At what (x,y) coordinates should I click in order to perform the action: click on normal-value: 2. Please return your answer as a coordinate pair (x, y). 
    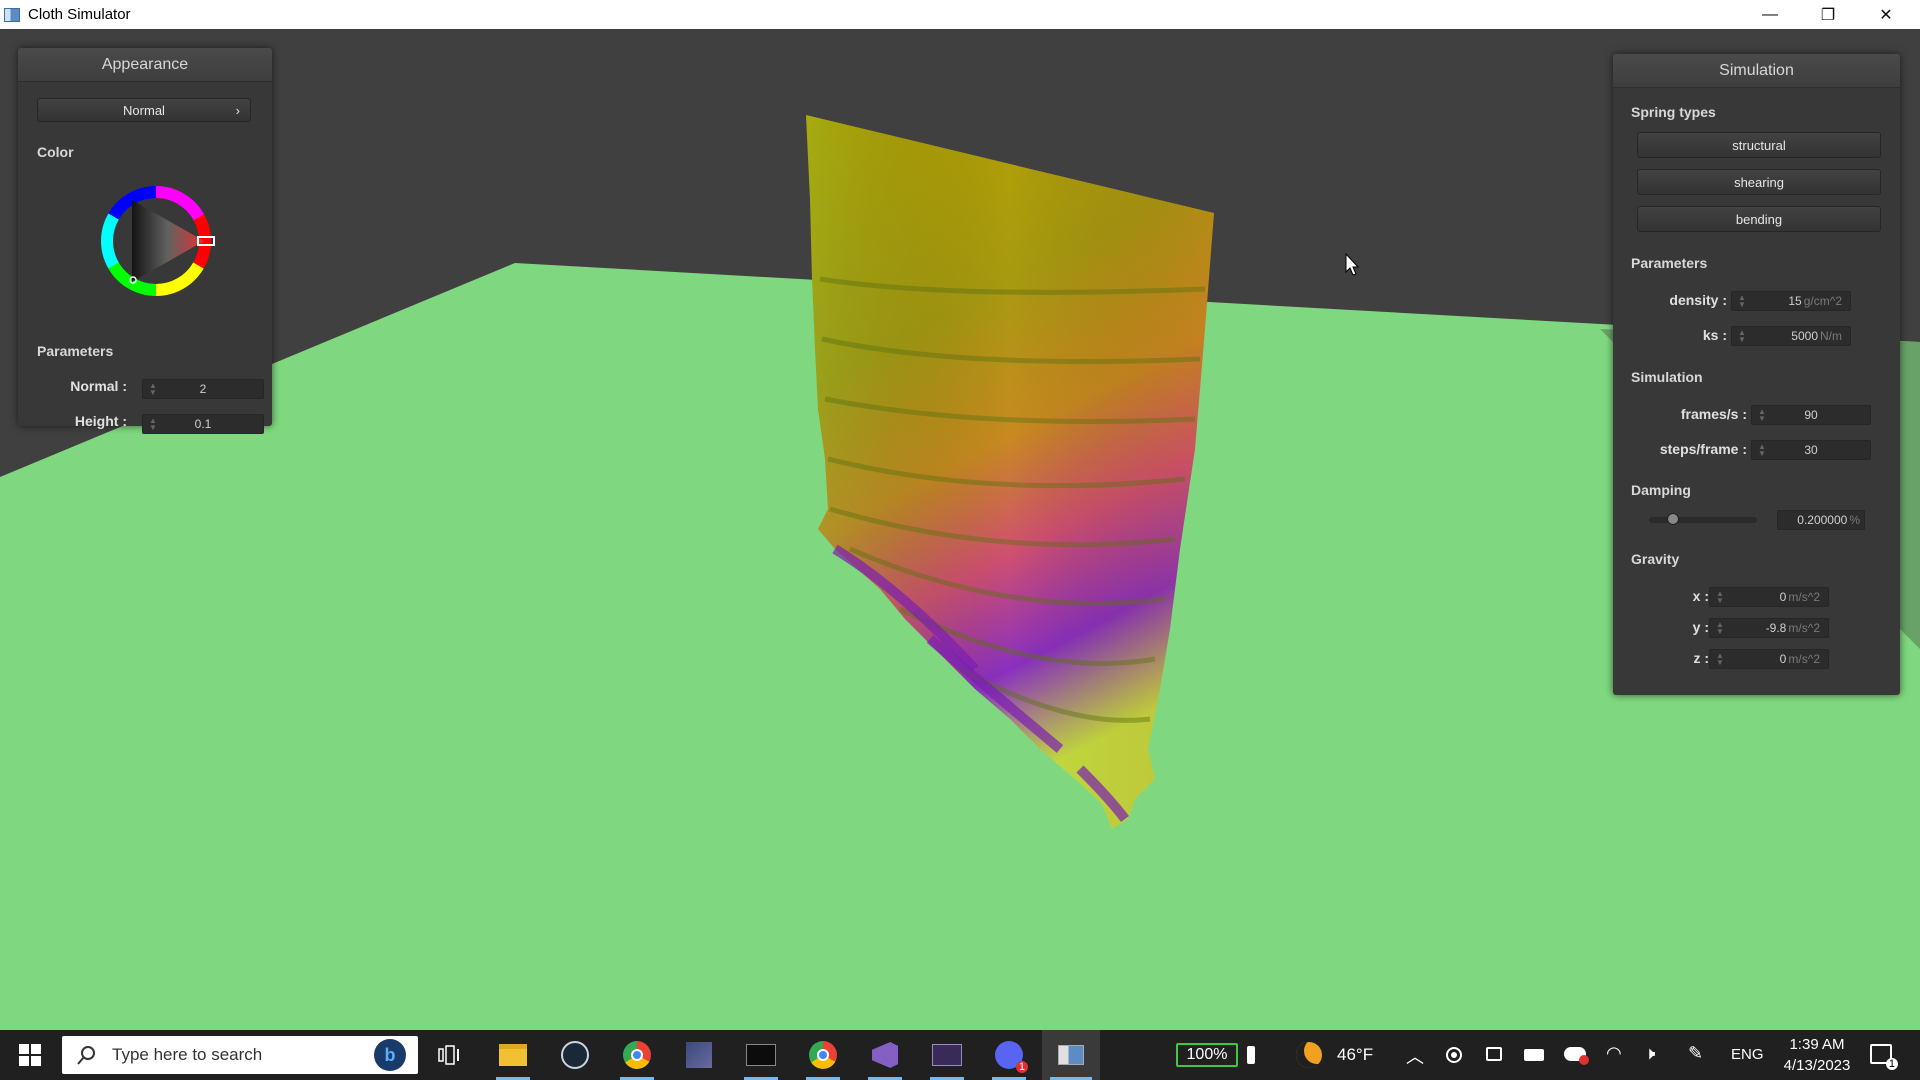
    Looking at the image, I should click on (203, 389).